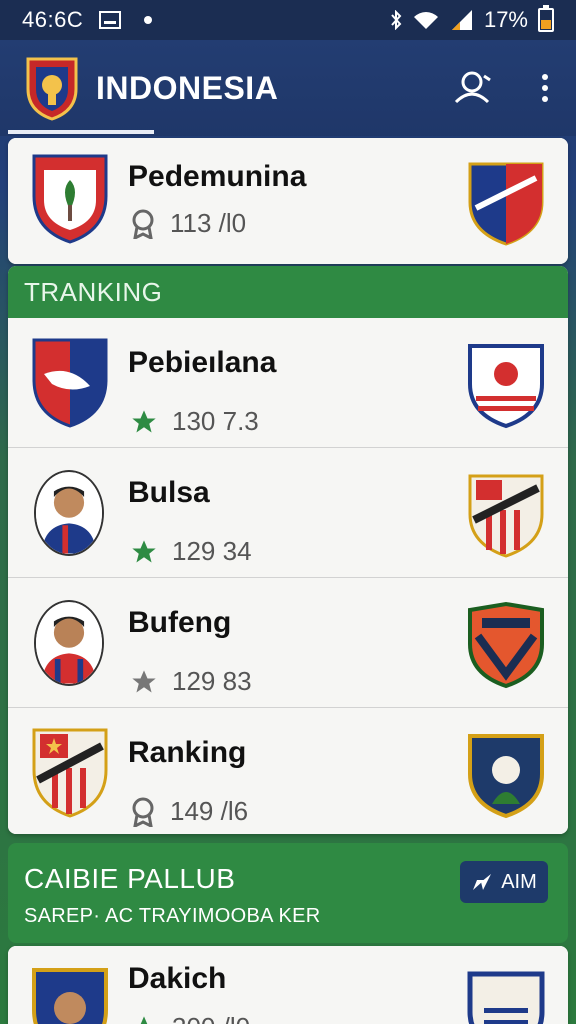 The width and height of the screenshot is (576, 1024). What do you see at coordinates (519, 881) in the screenshot?
I see `aim-button-label: AIM` at bounding box center [519, 881].